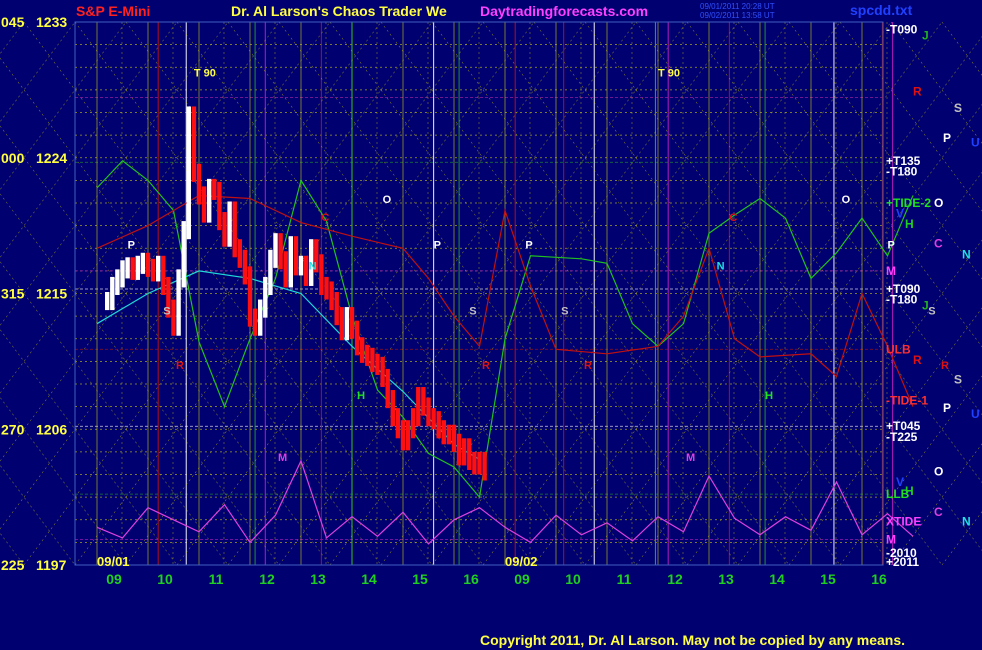  What do you see at coordinates (51, 294) in the screenshot?
I see `y-price-label: 1215` at bounding box center [51, 294].